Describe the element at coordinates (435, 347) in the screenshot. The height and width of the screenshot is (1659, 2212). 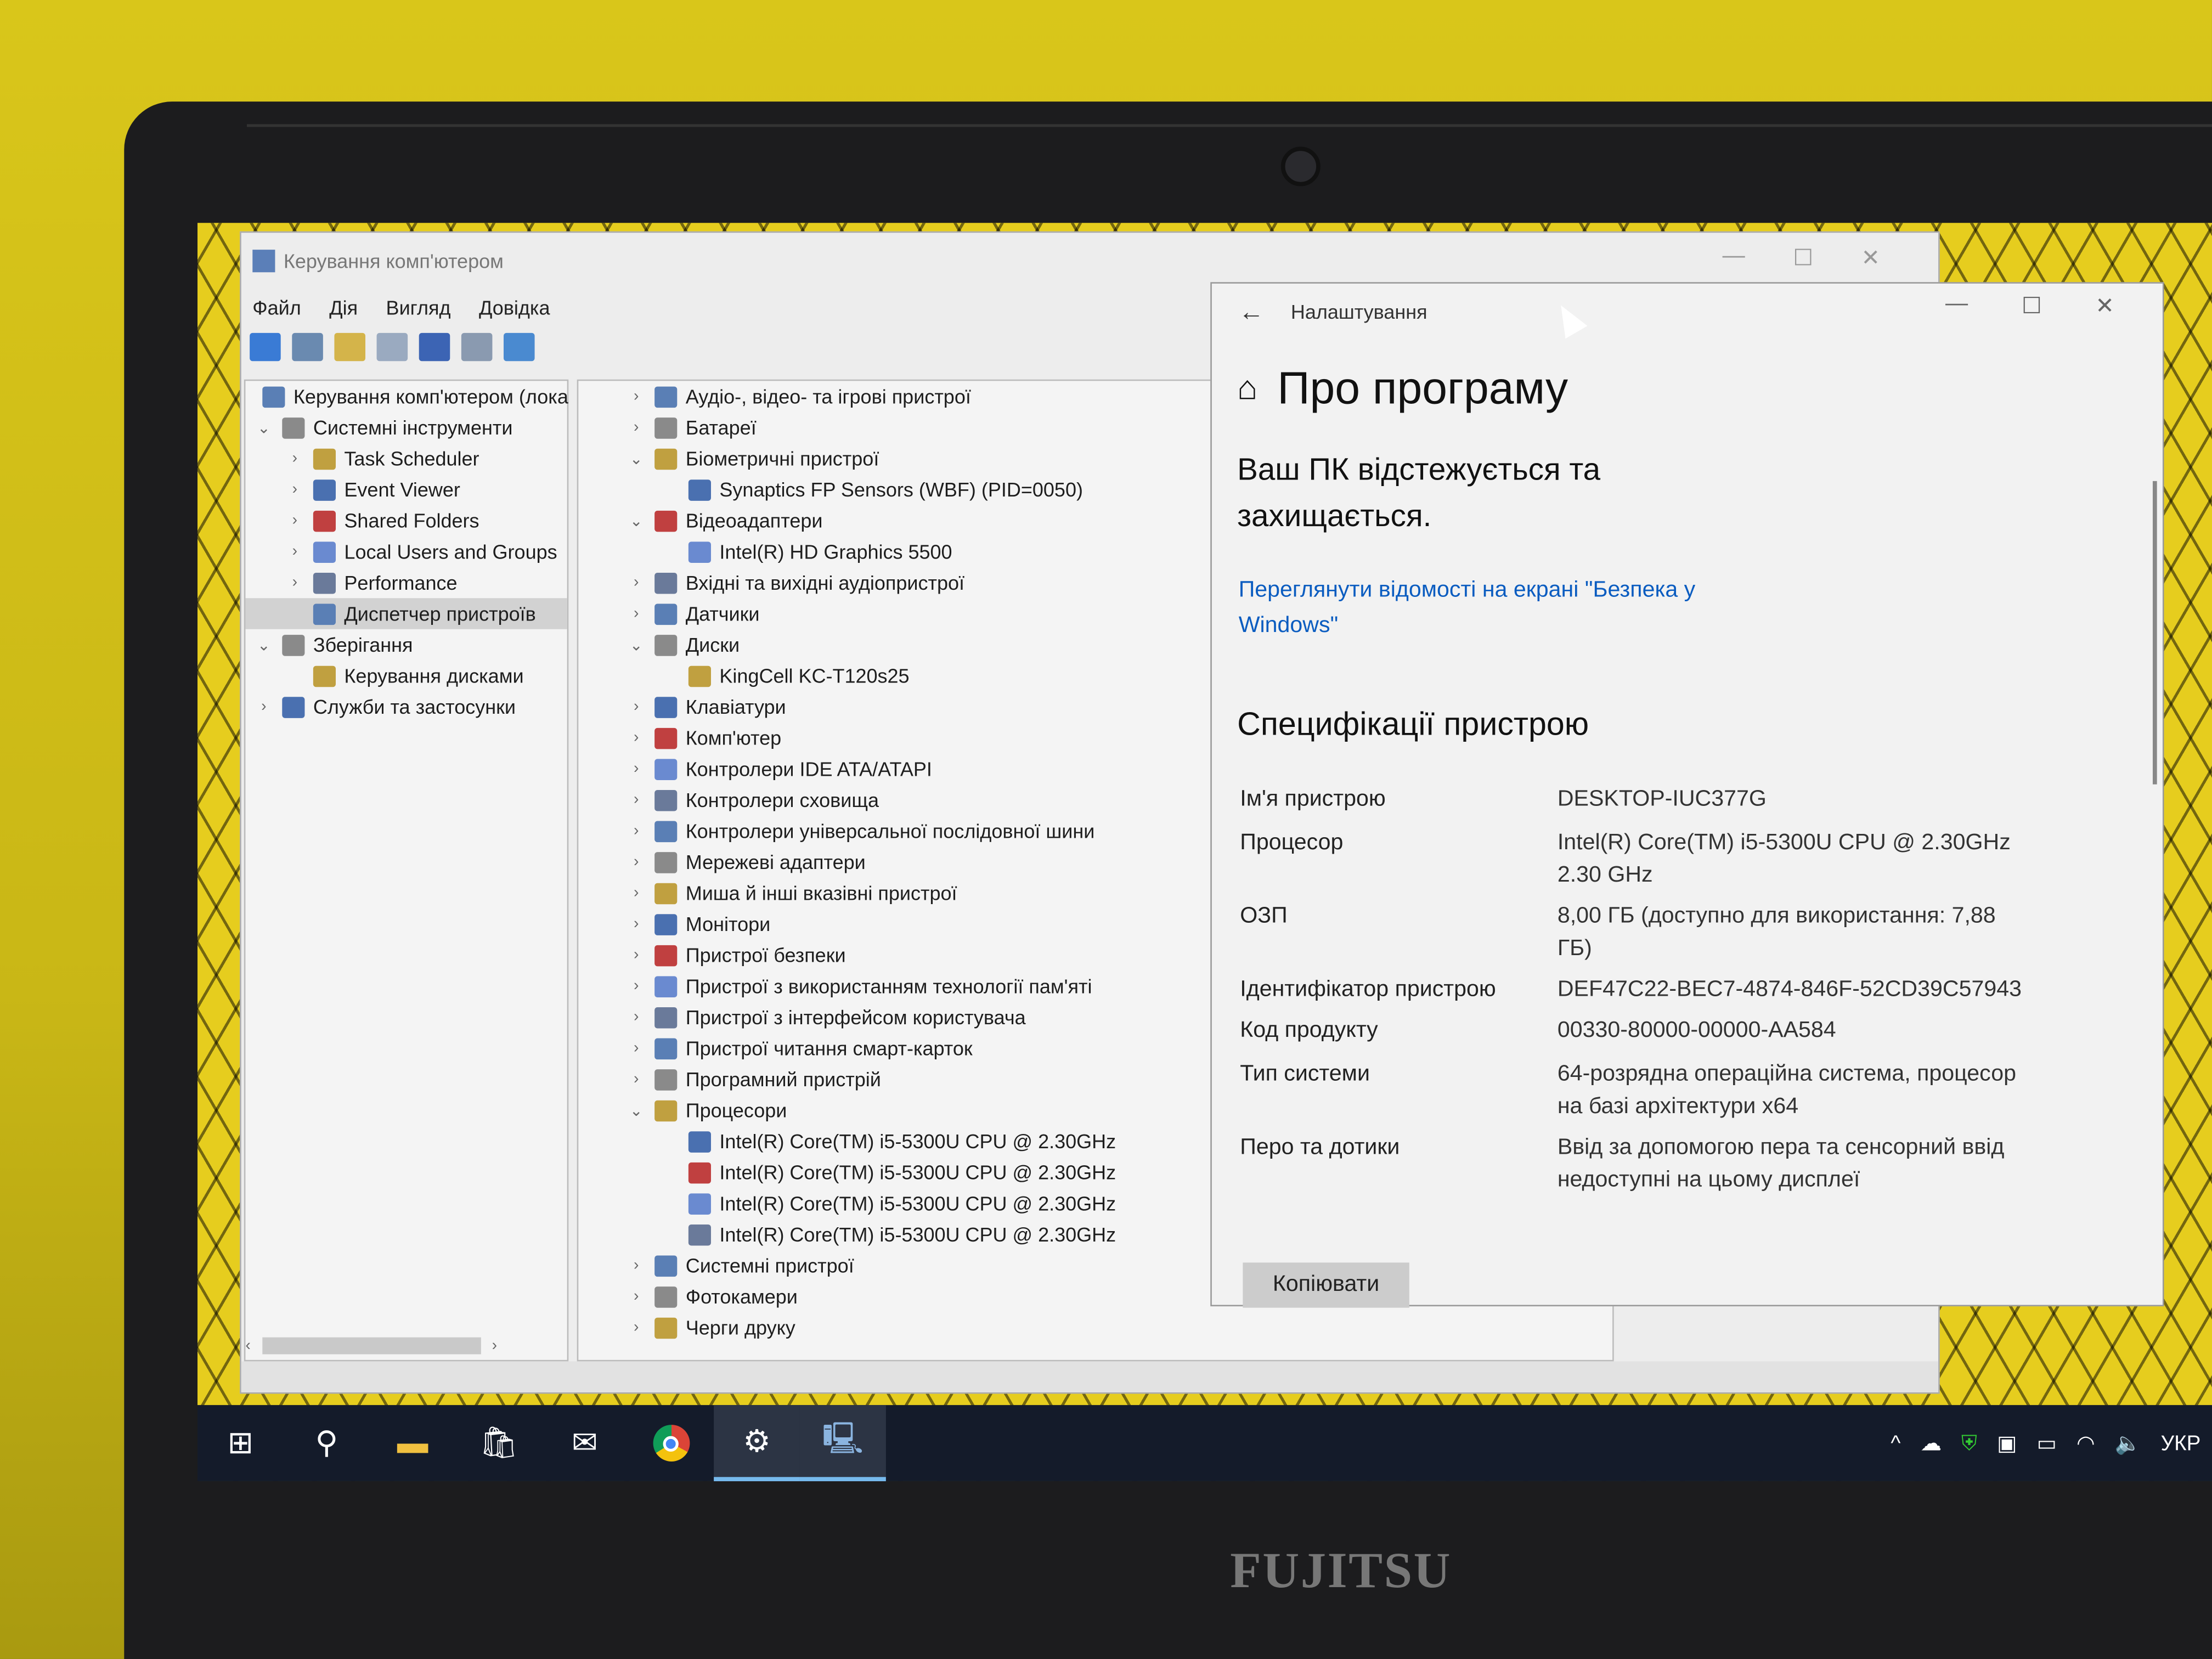
I see `help-icon` at that location.